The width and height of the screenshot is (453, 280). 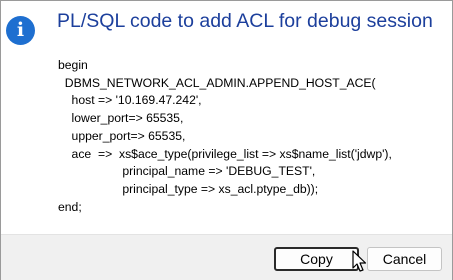 I want to click on dialog-title: PL/SQL code to add ACL for debug session, so click(x=245, y=21).